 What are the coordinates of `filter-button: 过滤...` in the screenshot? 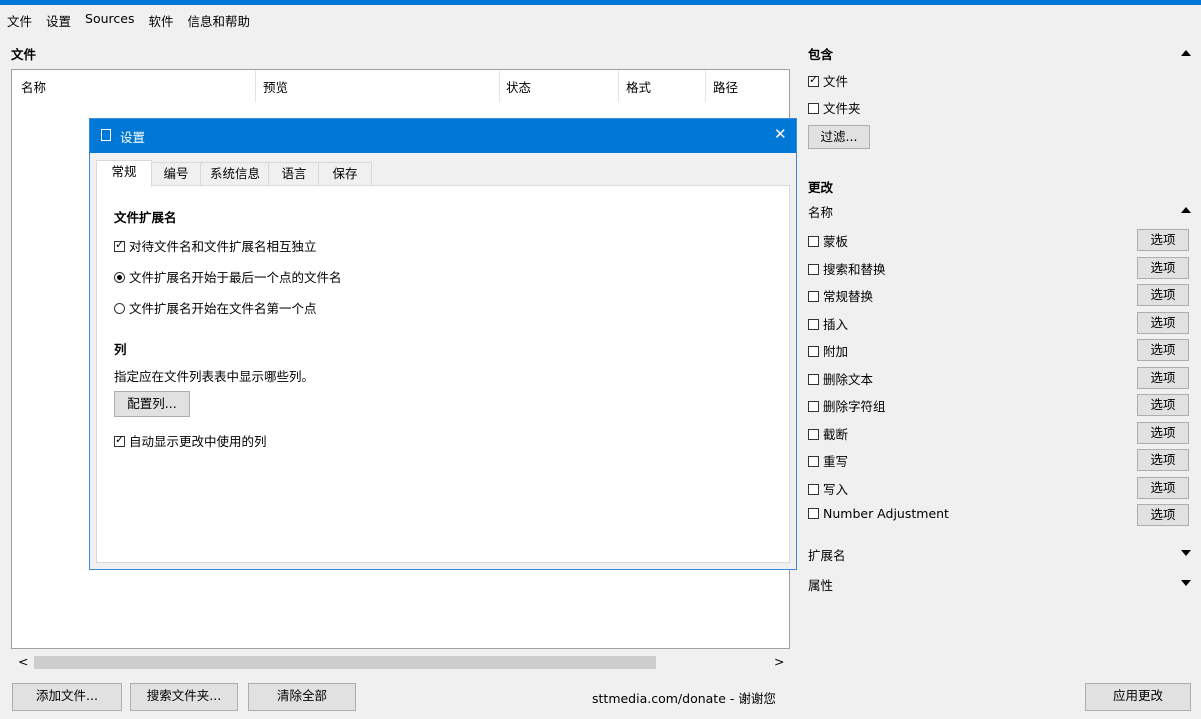 It's located at (839, 137).